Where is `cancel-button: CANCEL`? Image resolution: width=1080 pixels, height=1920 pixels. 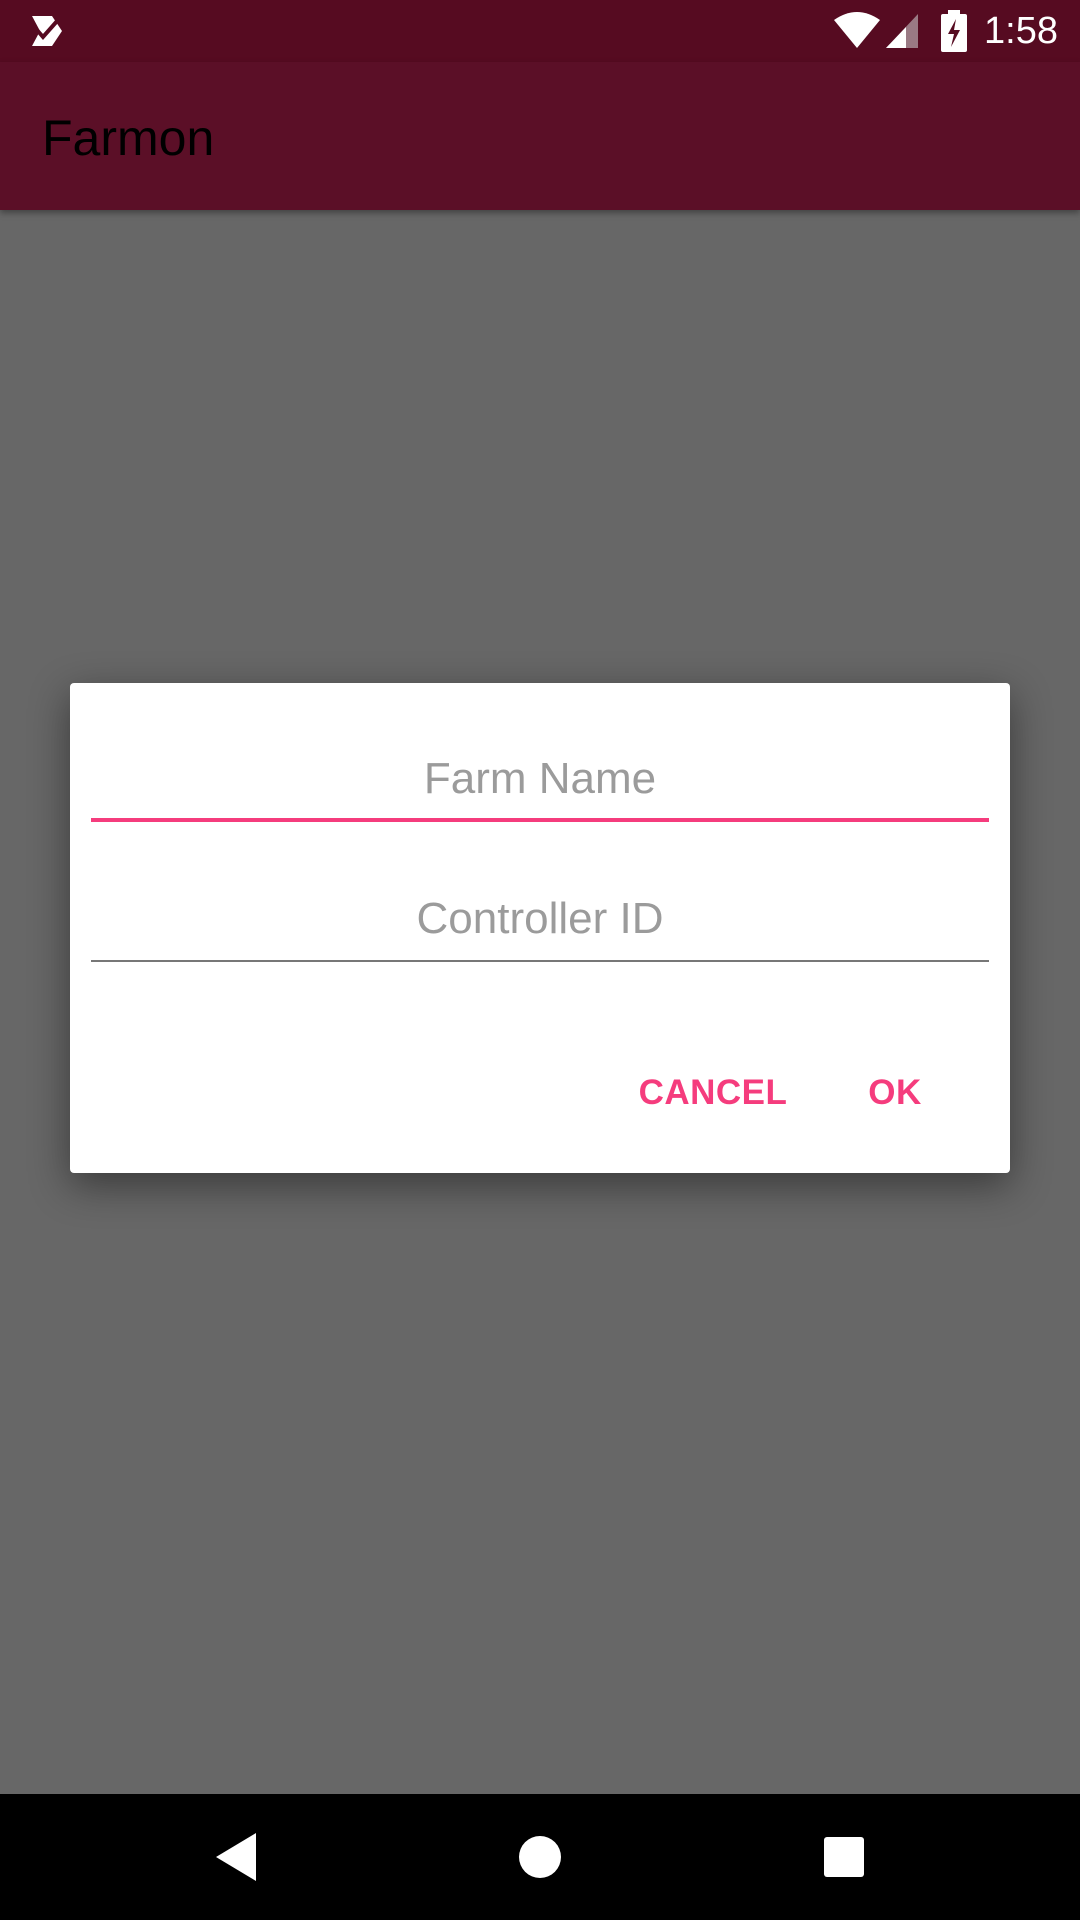 cancel-button: CANCEL is located at coordinates (713, 1093).